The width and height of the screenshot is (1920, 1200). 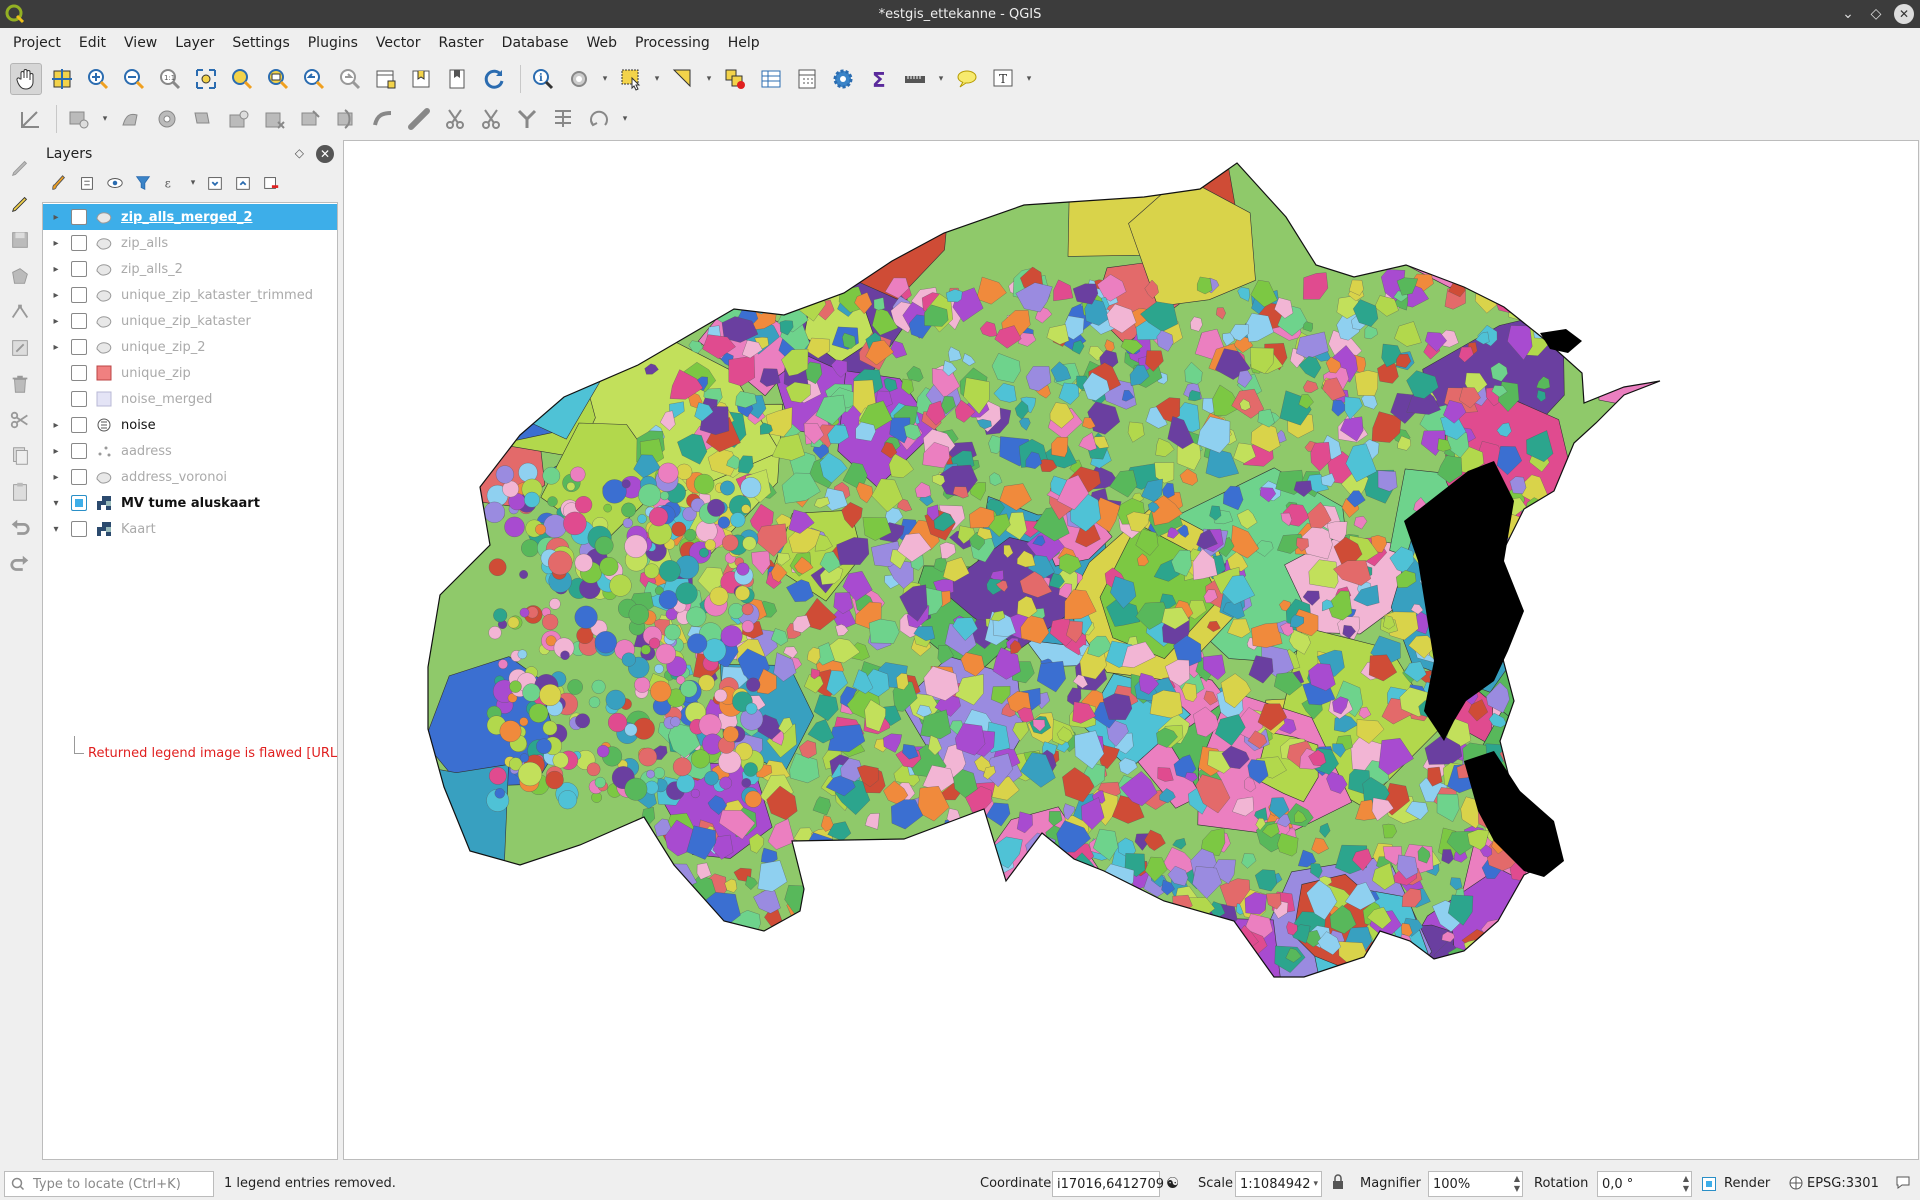 I want to click on menu-help: Help, so click(x=744, y=43).